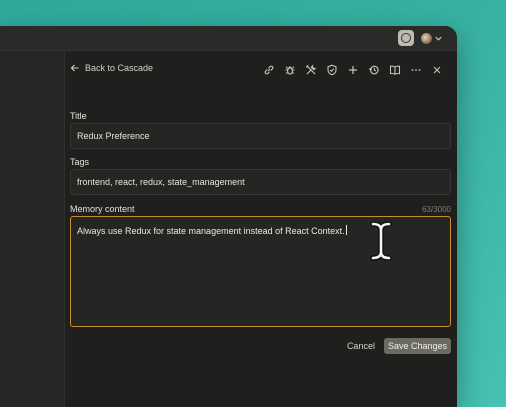  I want to click on shield-icon, so click(331, 70).